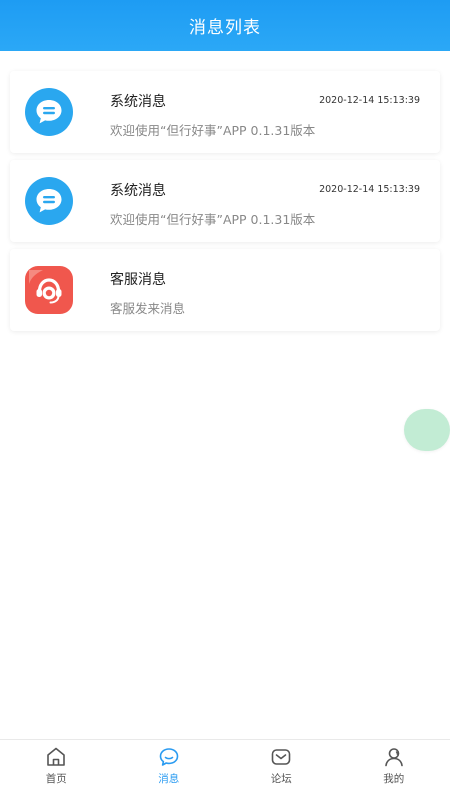 This screenshot has height=801, width=450. What do you see at coordinates (168, 778) in the screenshot?
I see `tab-label: 消息` at bounding box center [168, 778].